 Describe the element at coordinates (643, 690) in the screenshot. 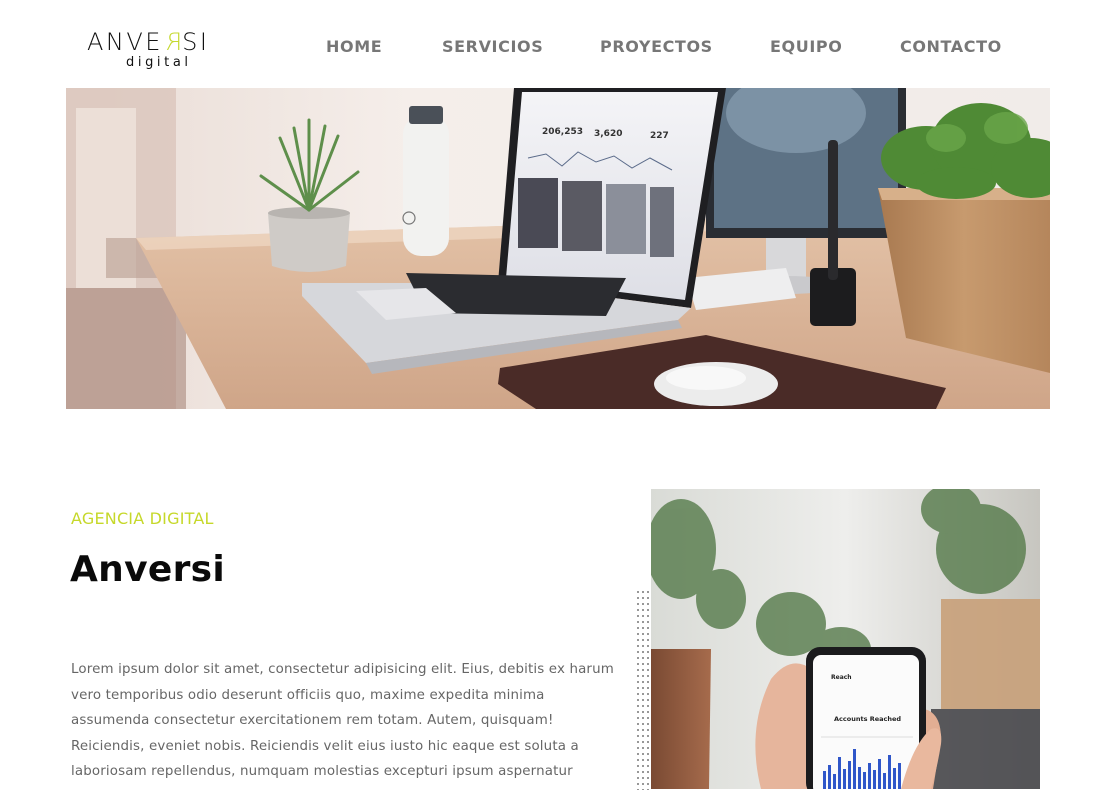

I see `dot-pattern-decoration` at that location.